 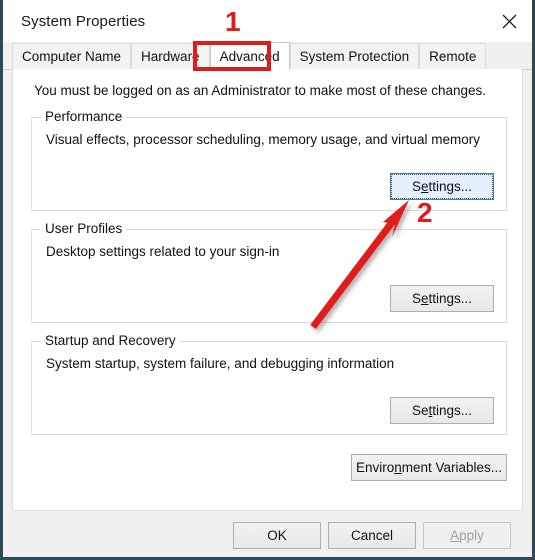 I want to click on tab-label: Hardware, so click(x=170, y=56).